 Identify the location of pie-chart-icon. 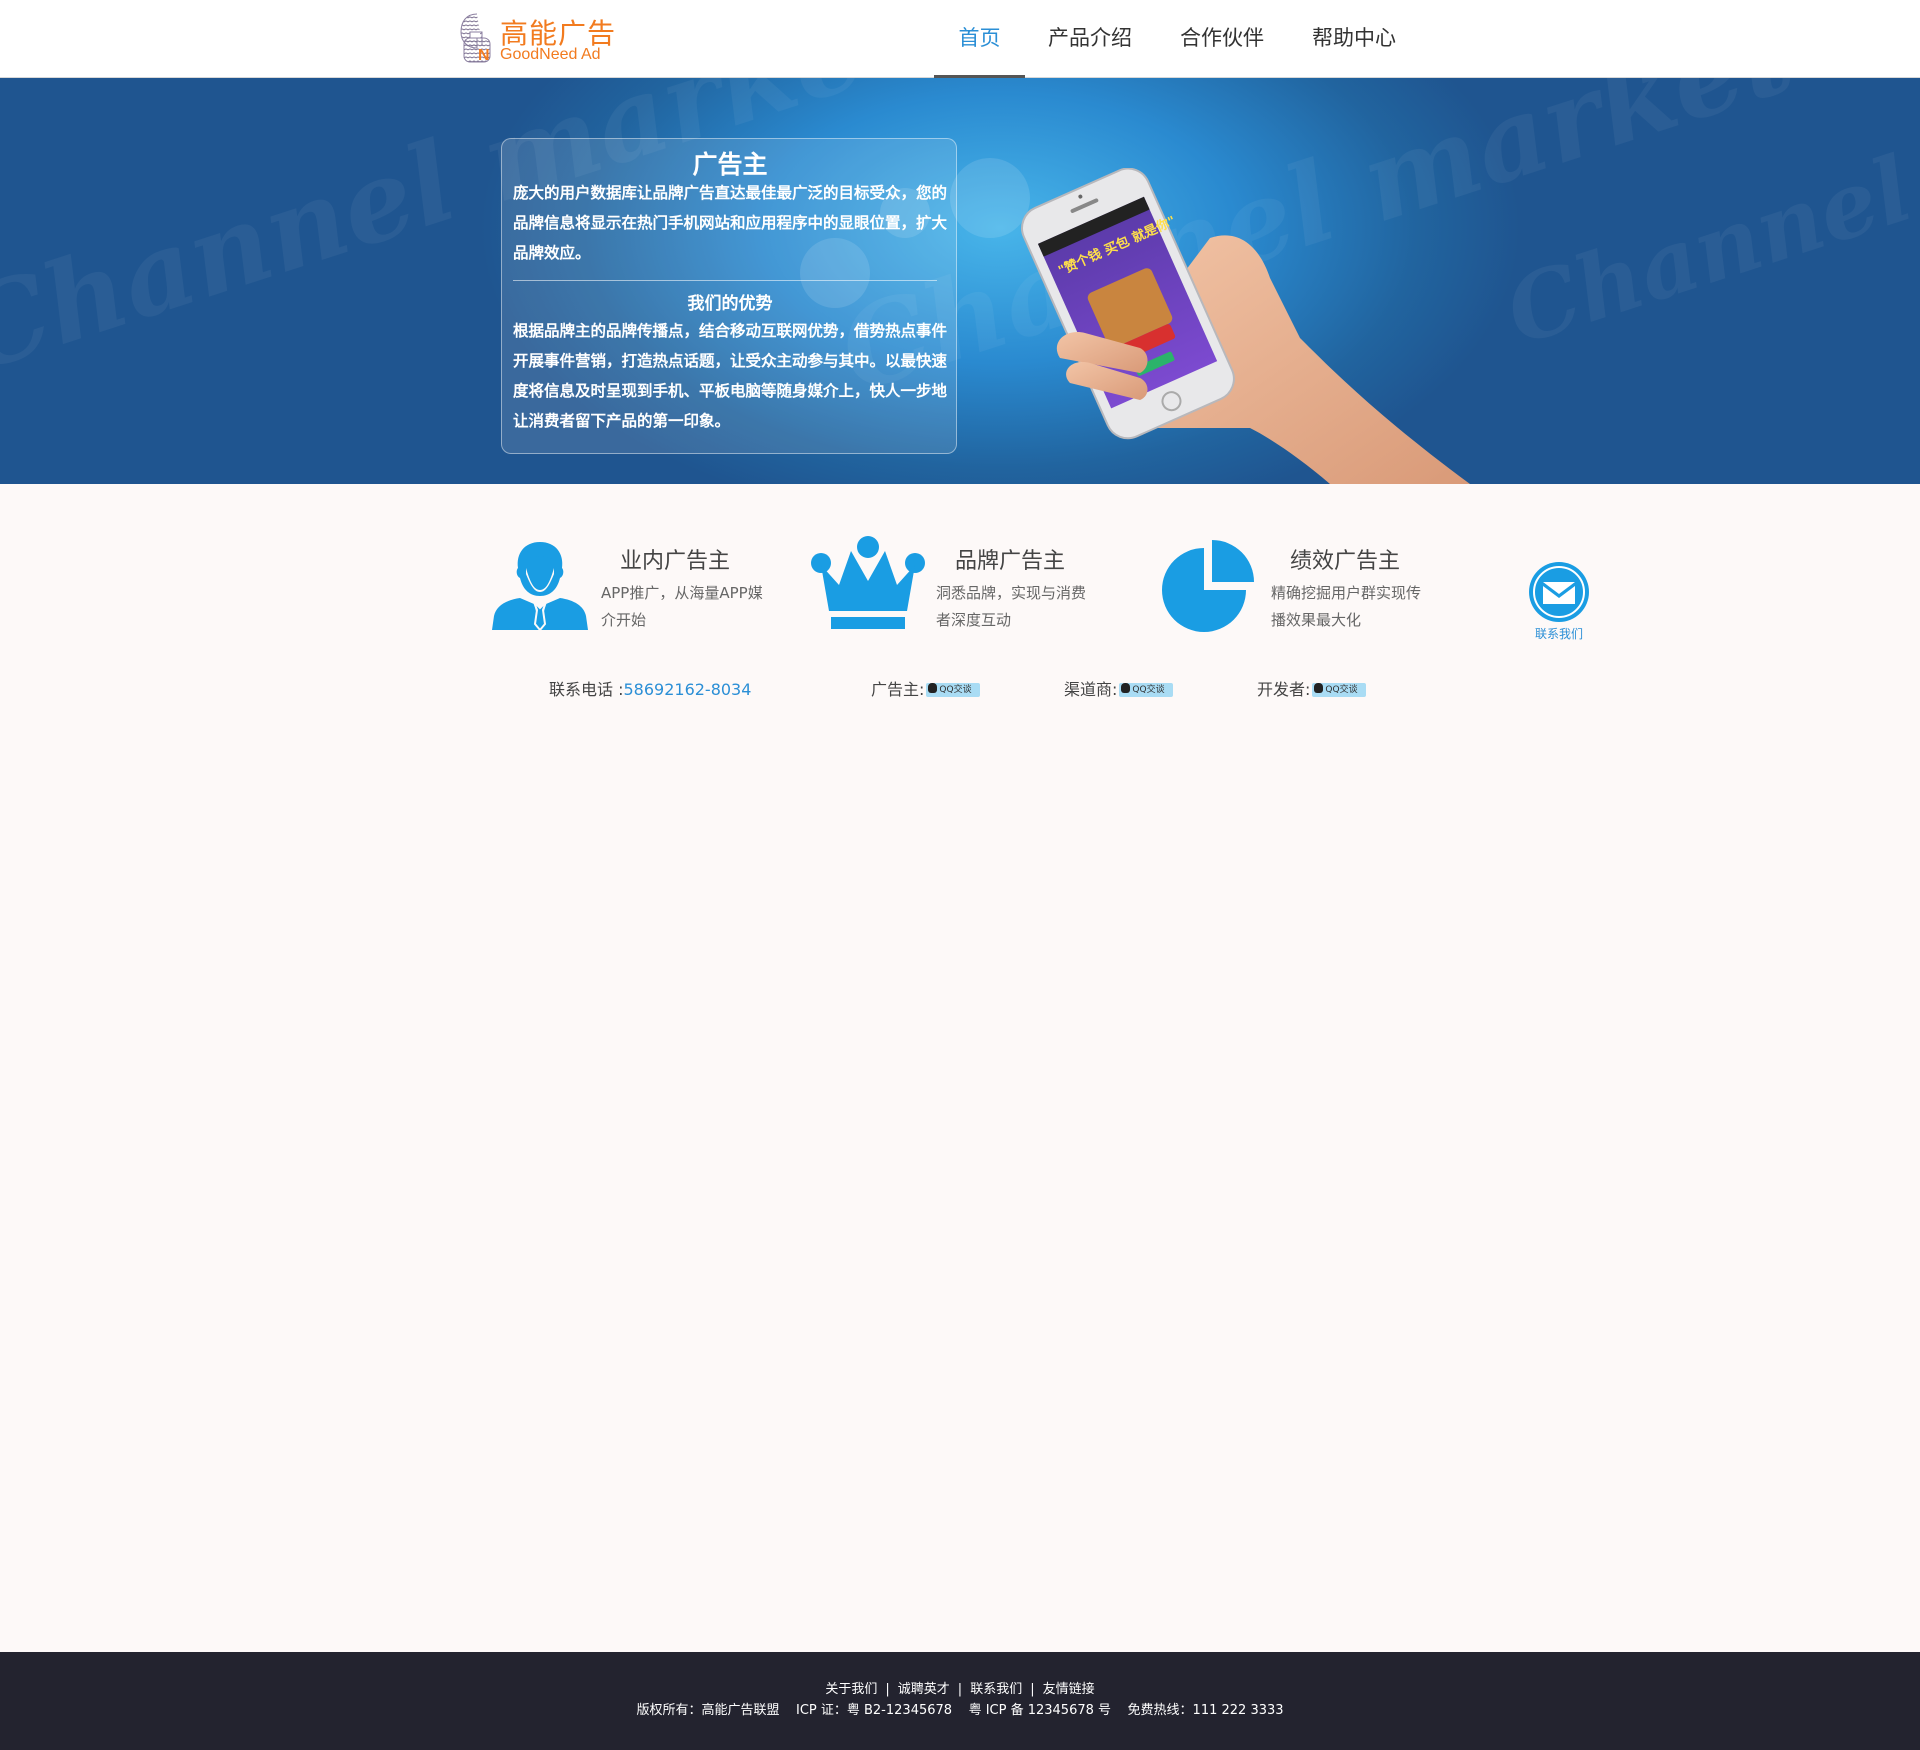
(1208, 586).